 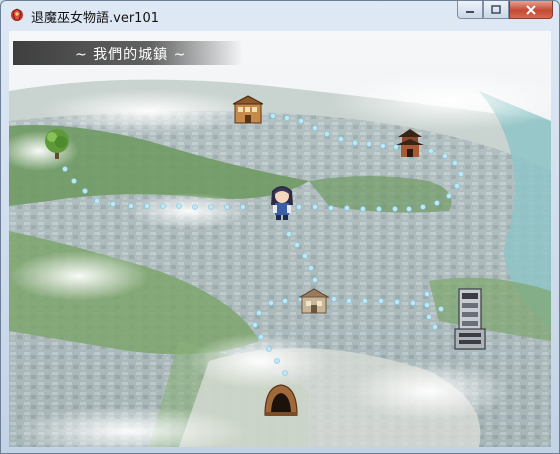 I want to click on building-icon, so click(x=248, y=110).